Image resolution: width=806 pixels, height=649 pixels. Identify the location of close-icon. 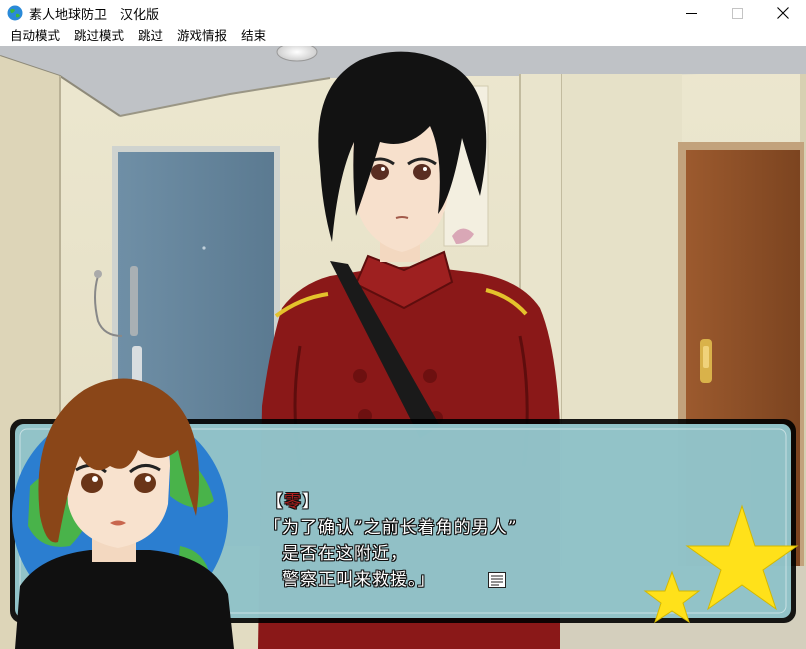
(783, 13).